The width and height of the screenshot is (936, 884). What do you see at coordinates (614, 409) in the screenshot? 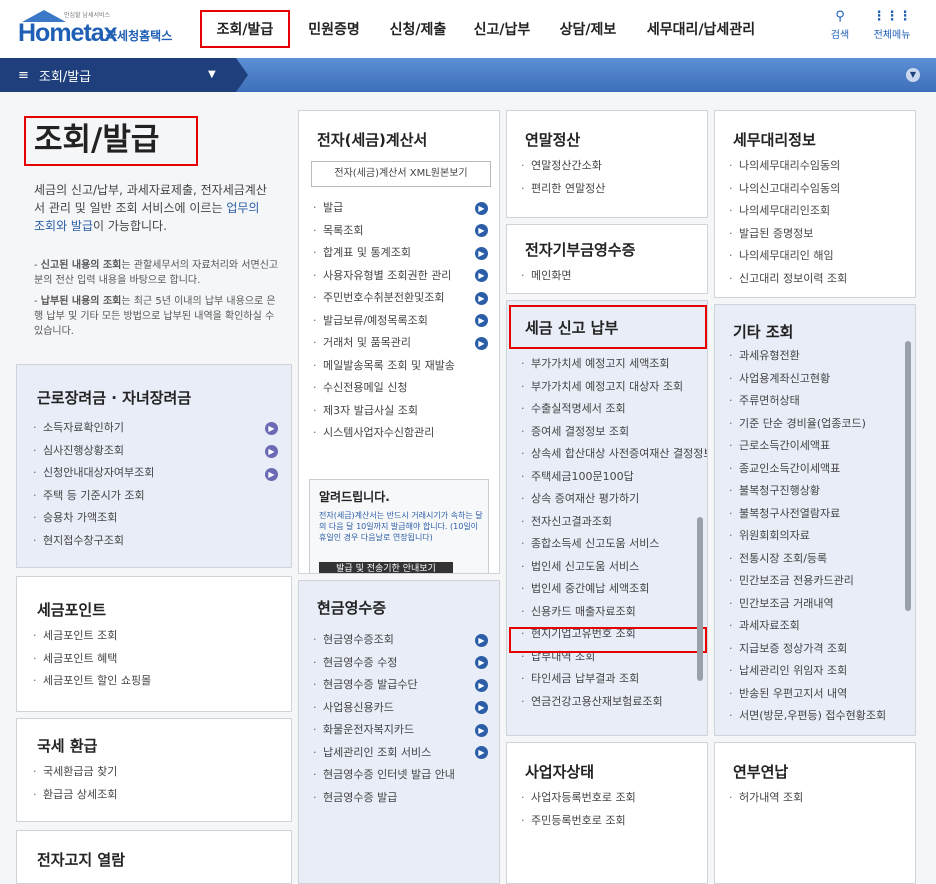
I see `list-item: 수출실적명세서 조회` at bounding box center [614, 409].